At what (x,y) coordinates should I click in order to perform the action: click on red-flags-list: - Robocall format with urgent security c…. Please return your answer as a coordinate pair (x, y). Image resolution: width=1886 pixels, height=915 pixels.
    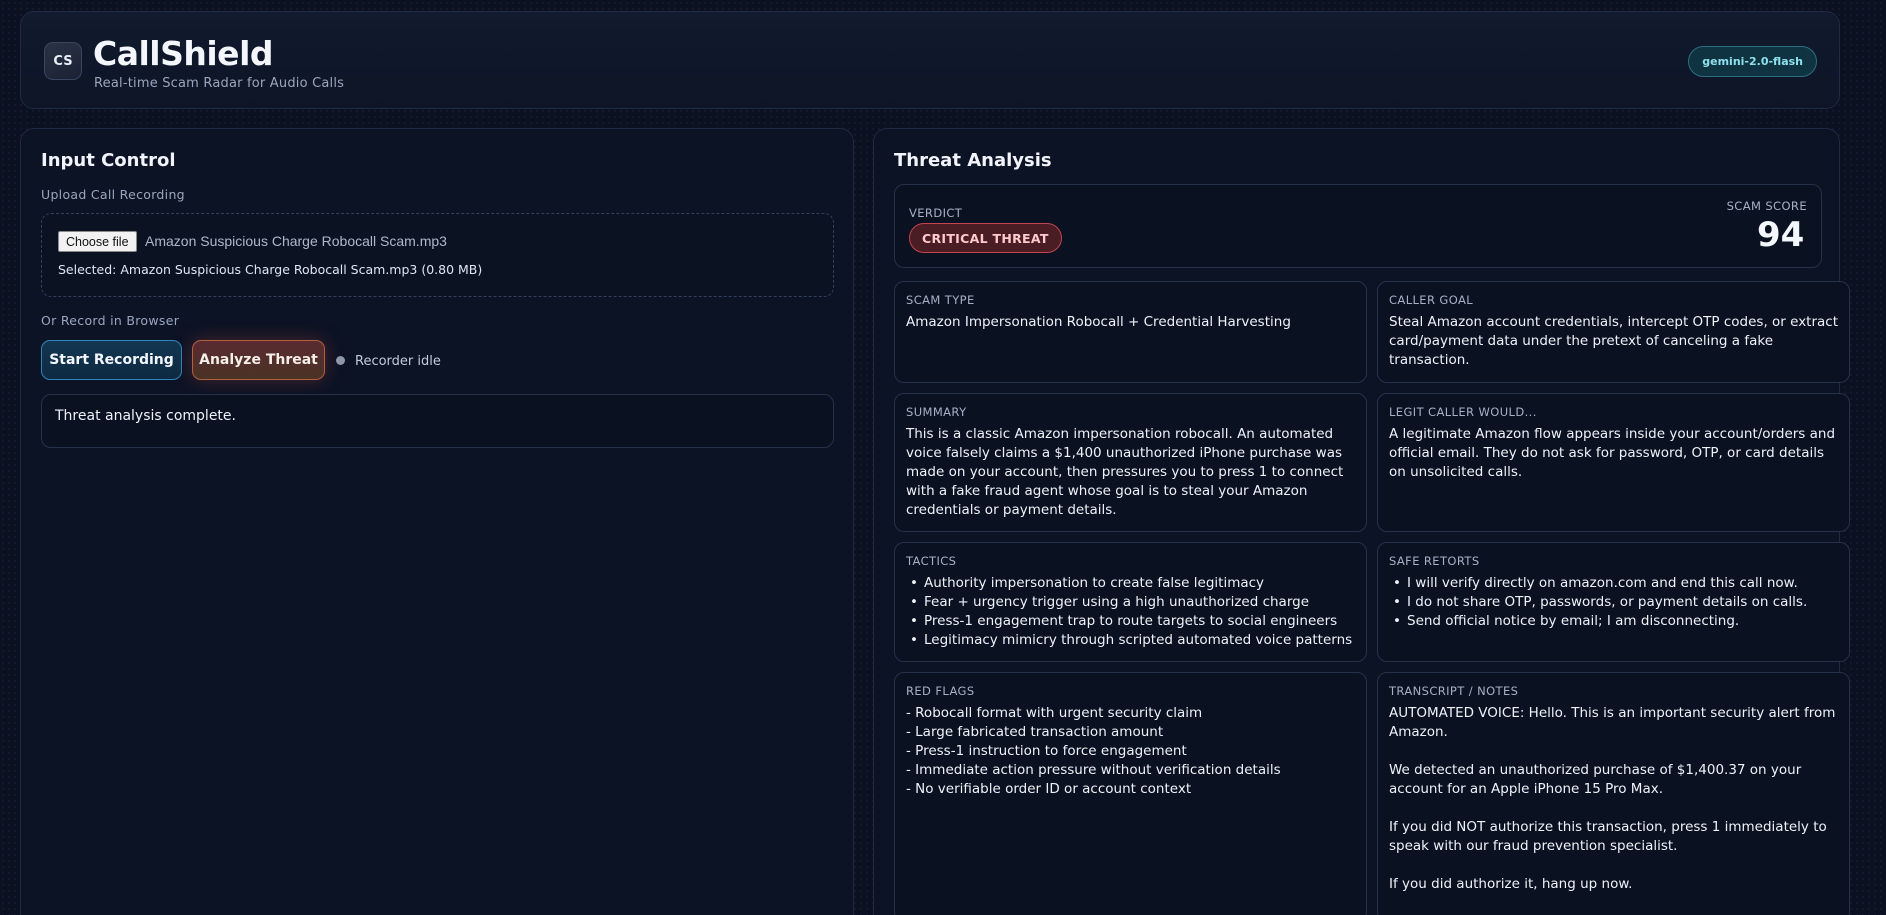
    Looking at the image, I should click on (1133, 751).